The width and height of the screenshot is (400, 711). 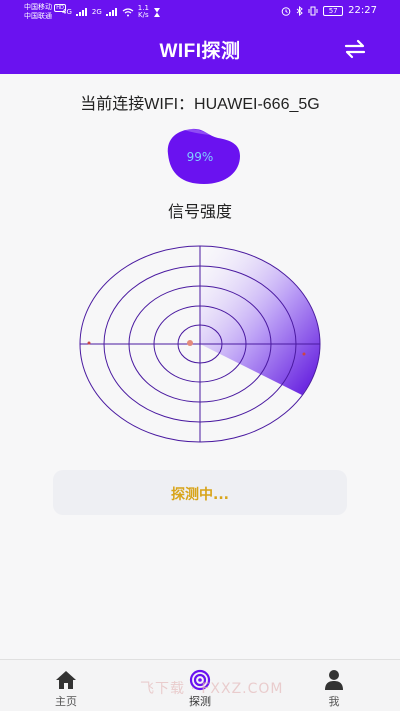 What do you see at coordinates (333, 10) in the screenshot?
I see `battery-indicator: 57` at bounding box center [333, 10].